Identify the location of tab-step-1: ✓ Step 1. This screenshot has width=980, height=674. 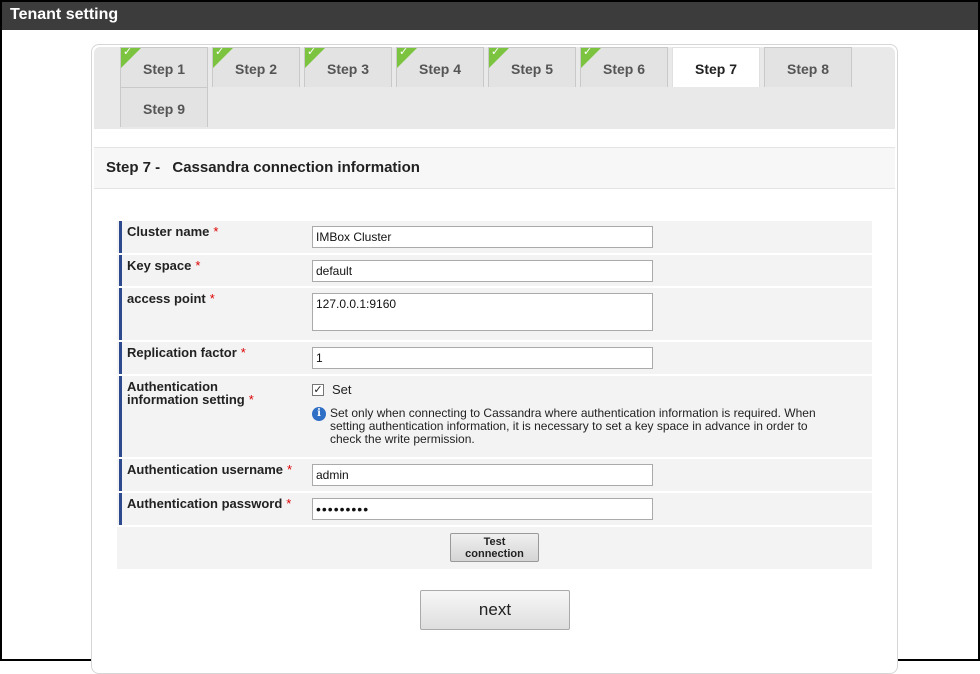
(164, 66).